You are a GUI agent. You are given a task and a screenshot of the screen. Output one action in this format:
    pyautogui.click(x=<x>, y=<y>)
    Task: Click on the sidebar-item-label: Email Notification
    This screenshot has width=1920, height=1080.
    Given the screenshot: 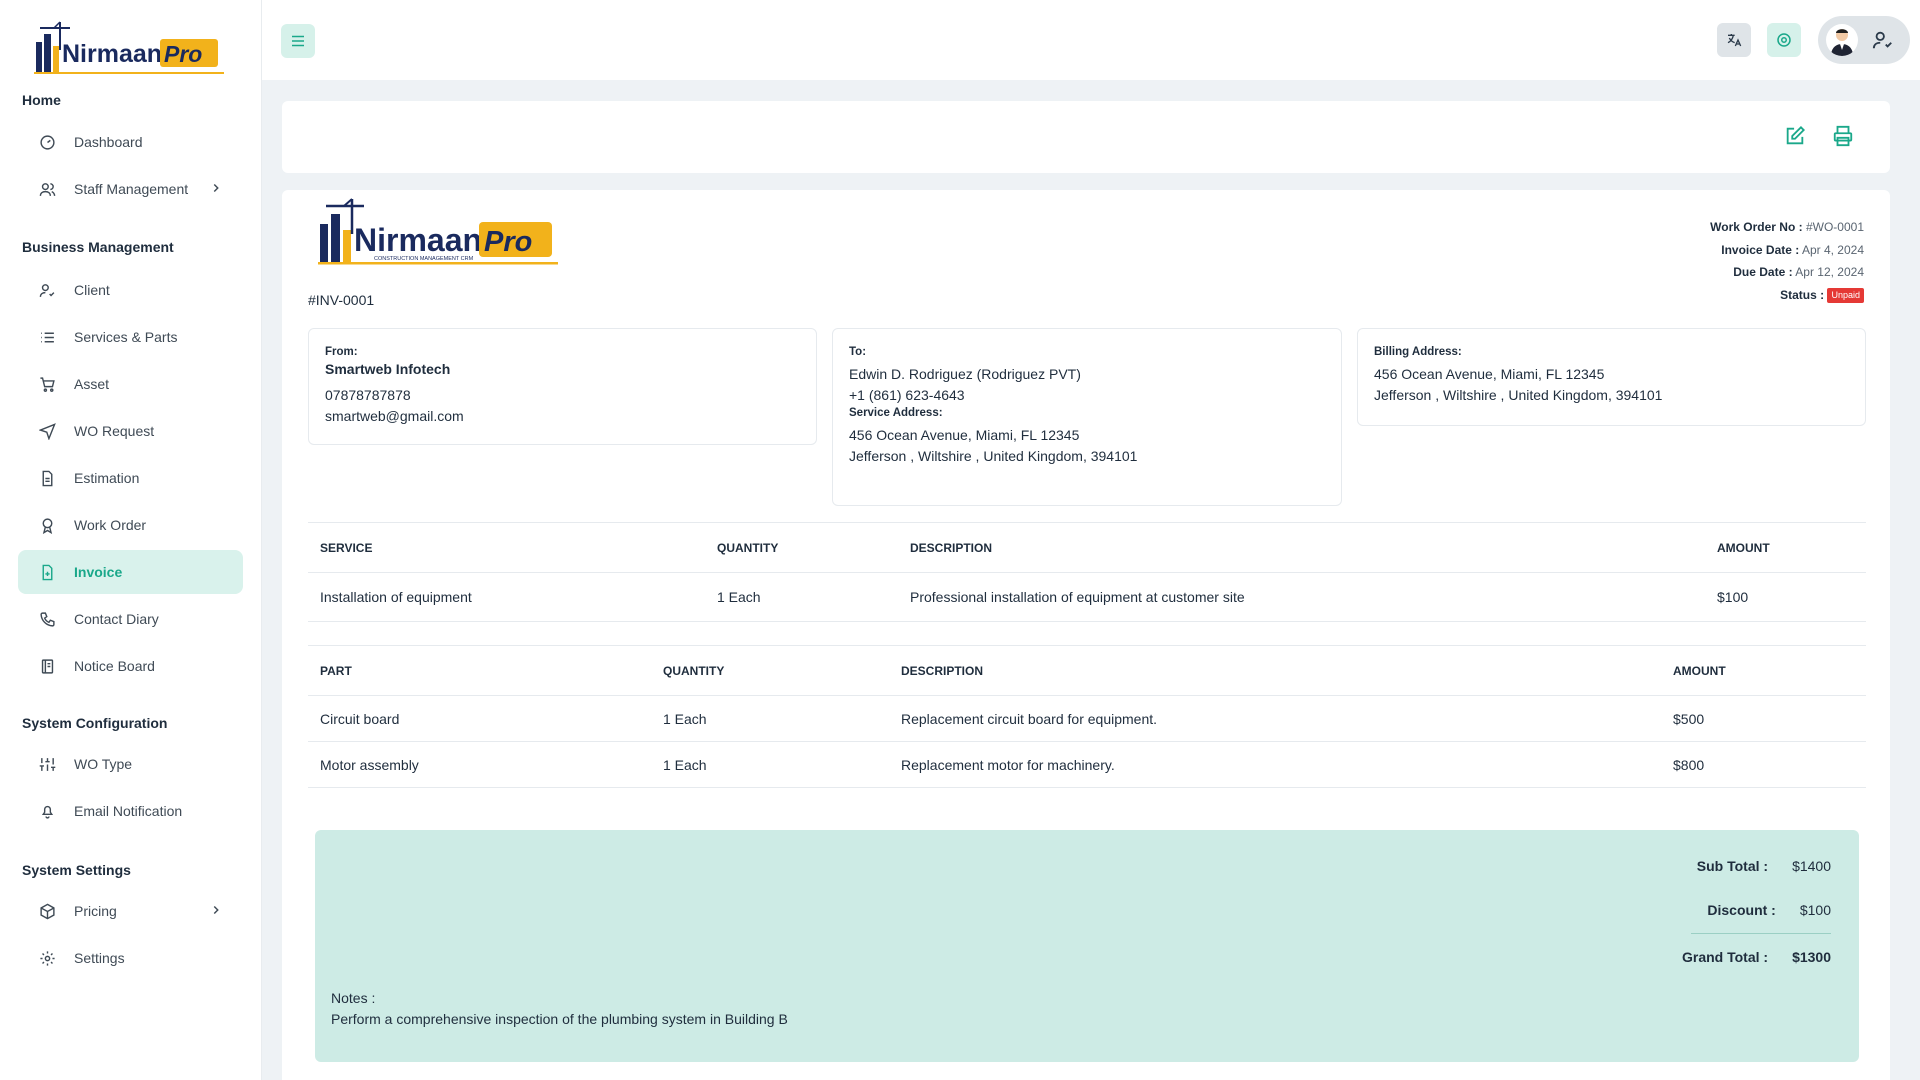 What is the action you would take?
    pyautogui.click(x=128, y=811)
    